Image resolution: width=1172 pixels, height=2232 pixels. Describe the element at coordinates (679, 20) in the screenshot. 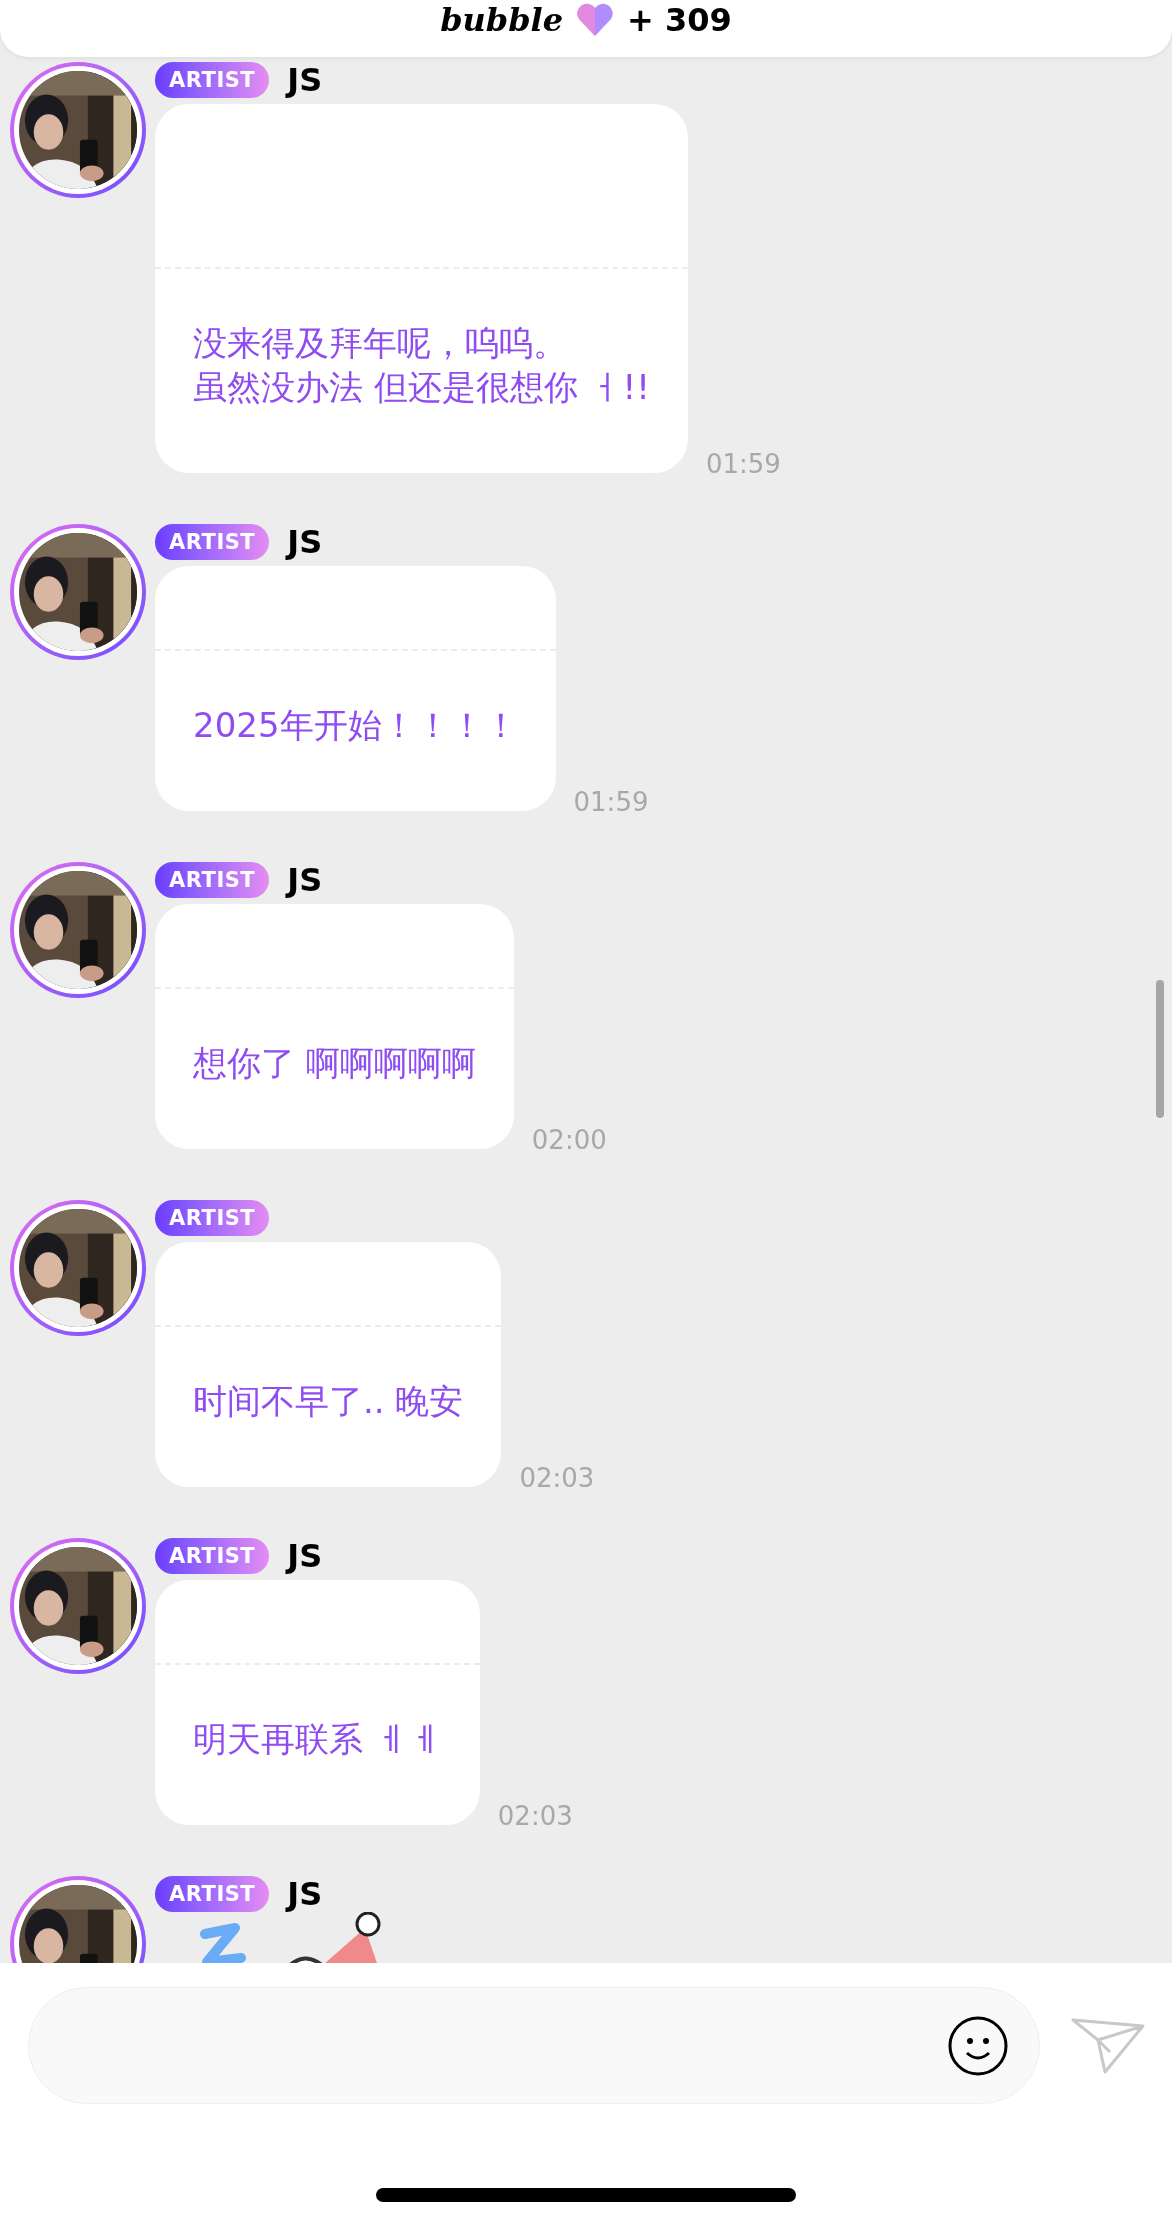

I see `heart-count: + 309` at that location.